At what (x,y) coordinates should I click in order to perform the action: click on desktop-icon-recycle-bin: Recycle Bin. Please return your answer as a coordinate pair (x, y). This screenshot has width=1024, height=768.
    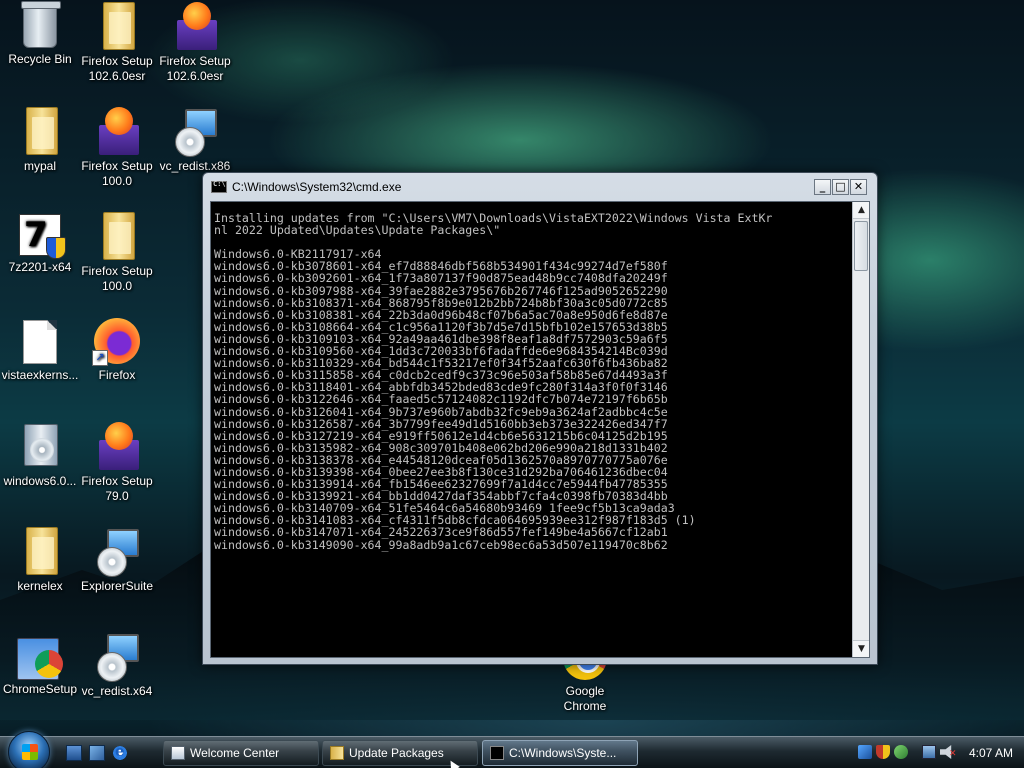
    Looking at the image, I should click on (40, 34).